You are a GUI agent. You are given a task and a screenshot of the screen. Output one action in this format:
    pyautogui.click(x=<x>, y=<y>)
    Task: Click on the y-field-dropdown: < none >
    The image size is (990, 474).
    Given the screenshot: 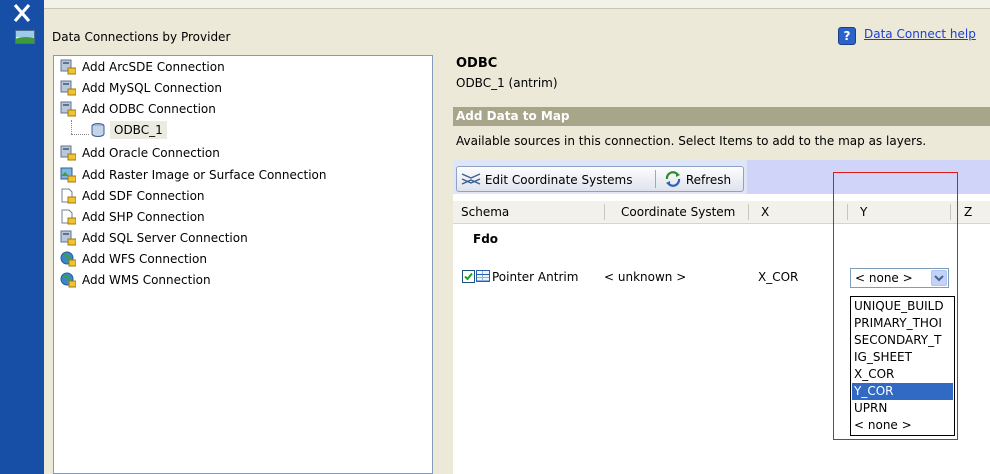 What is the action you would take?
    pyautogui.click(x=899, y=278)
    